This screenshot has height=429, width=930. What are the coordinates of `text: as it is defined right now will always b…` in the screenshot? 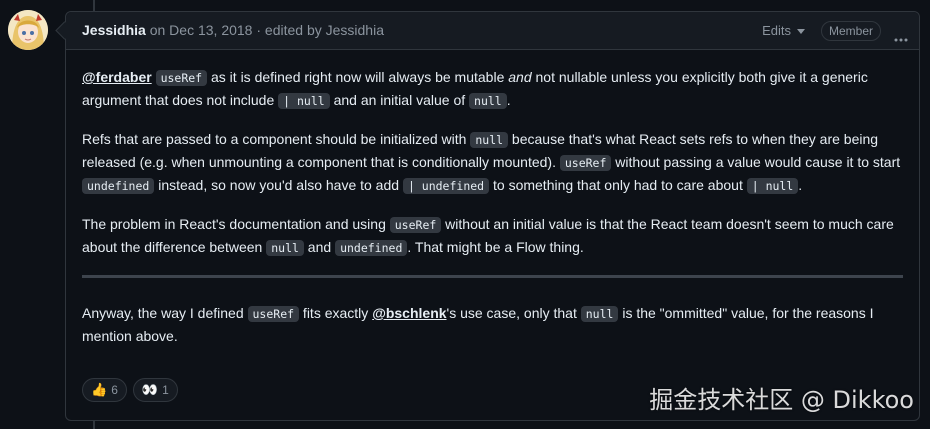 It's located at (358, 77).